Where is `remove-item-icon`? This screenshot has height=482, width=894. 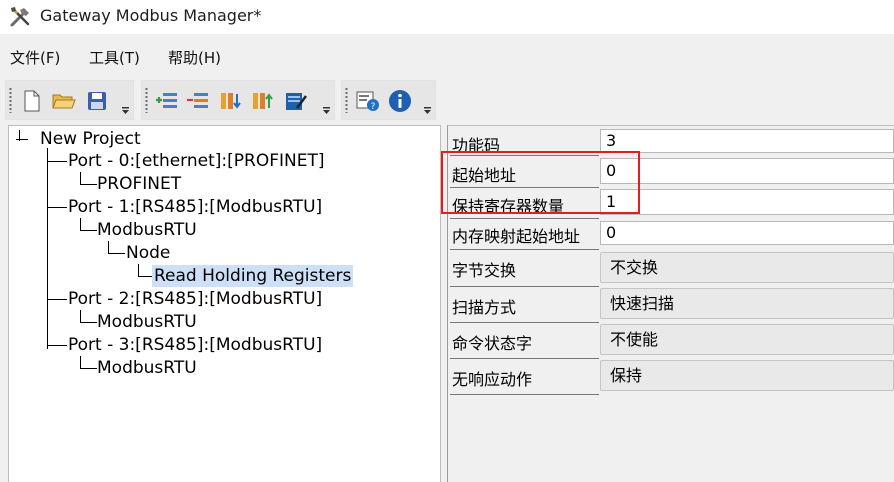
remove-item-icon is located at coordinates (198, 101).